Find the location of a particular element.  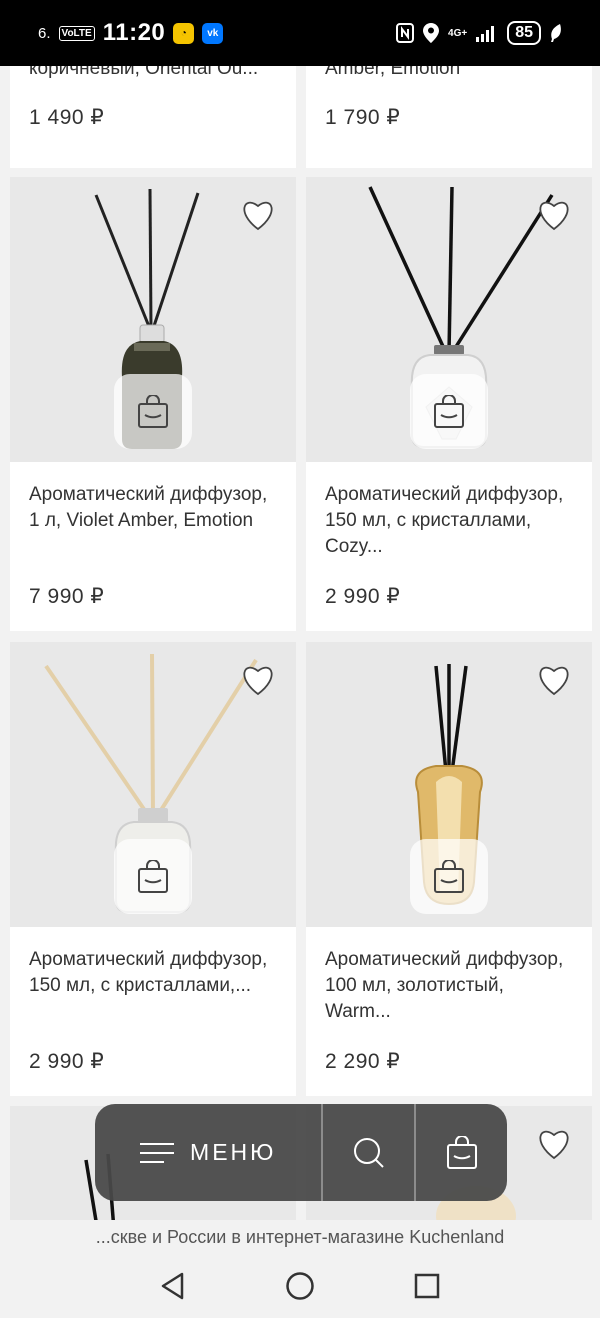

recents-square-icon is located at coordinates (426, 1286).